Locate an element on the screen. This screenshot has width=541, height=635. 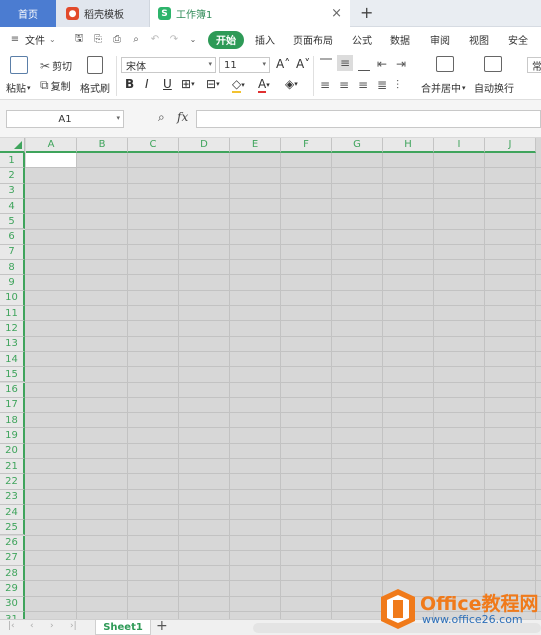
row-header: 10 is located at coordinates (12, 298).